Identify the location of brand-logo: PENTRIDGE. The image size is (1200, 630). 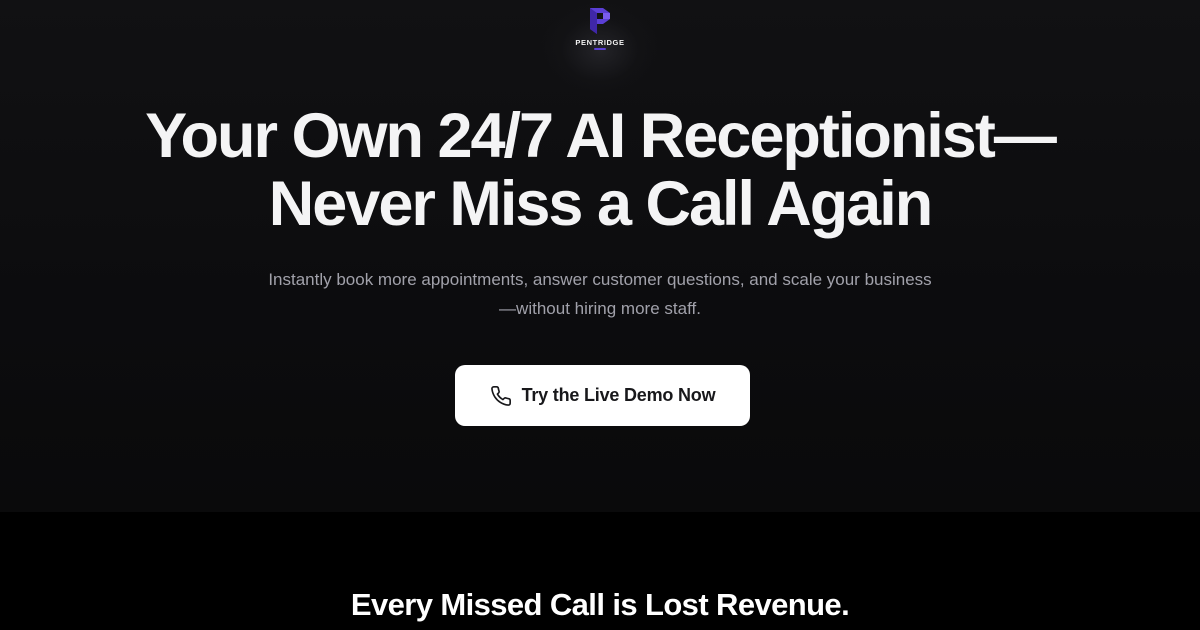
(600, 34).